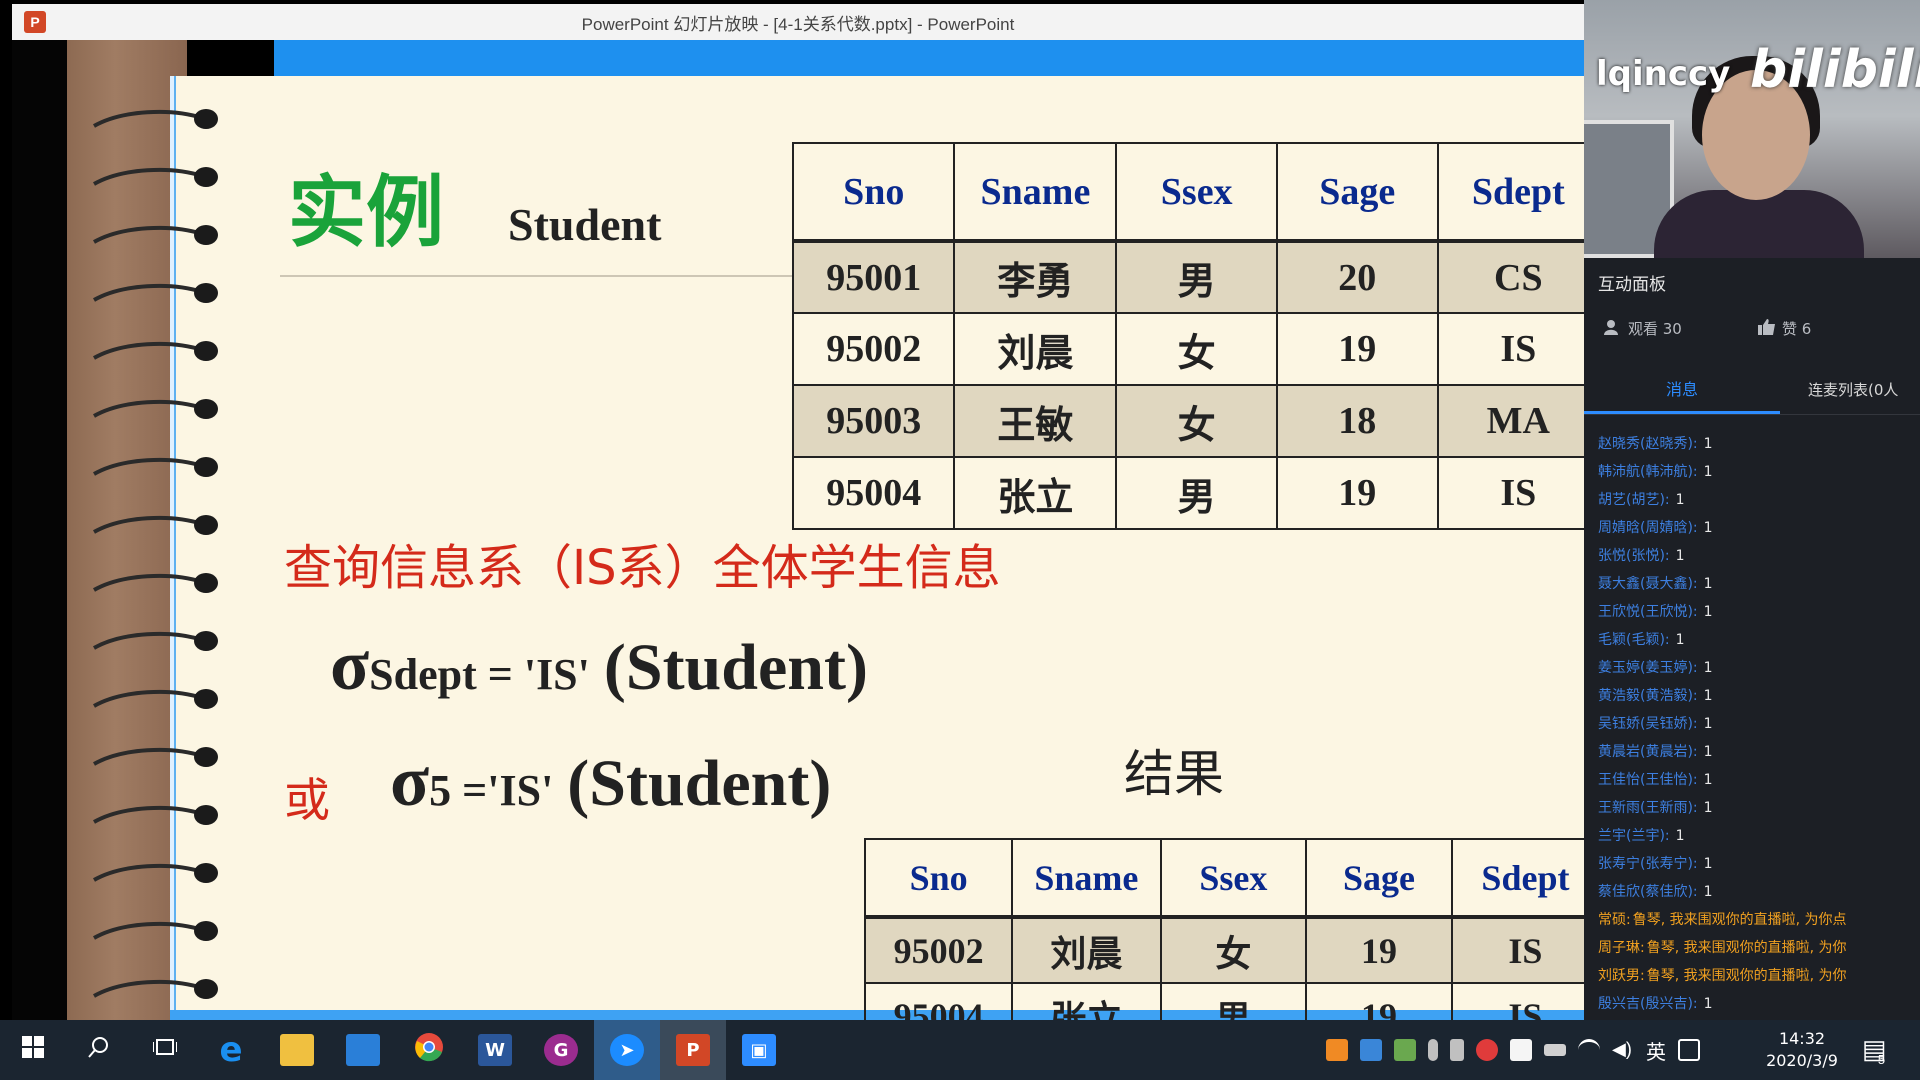 This screenshot has width=1920, height=1080. Describe the element at coordinates (1802, 1038) in the screenshot. I see `clock-time: 14:32` at that location.